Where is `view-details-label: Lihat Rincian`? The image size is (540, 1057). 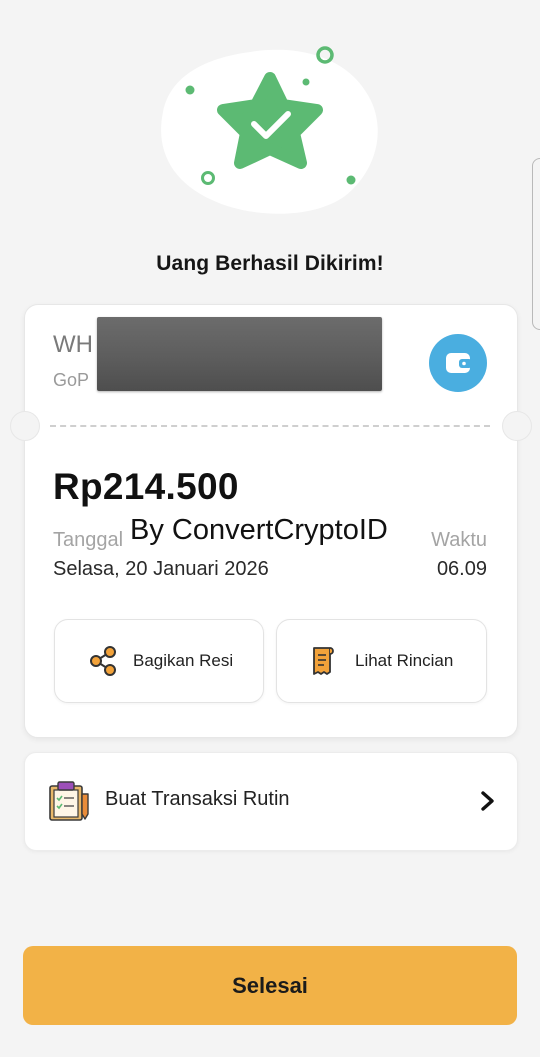 view-details-label: Lihat Rincian is located at coordinates (404, 660).